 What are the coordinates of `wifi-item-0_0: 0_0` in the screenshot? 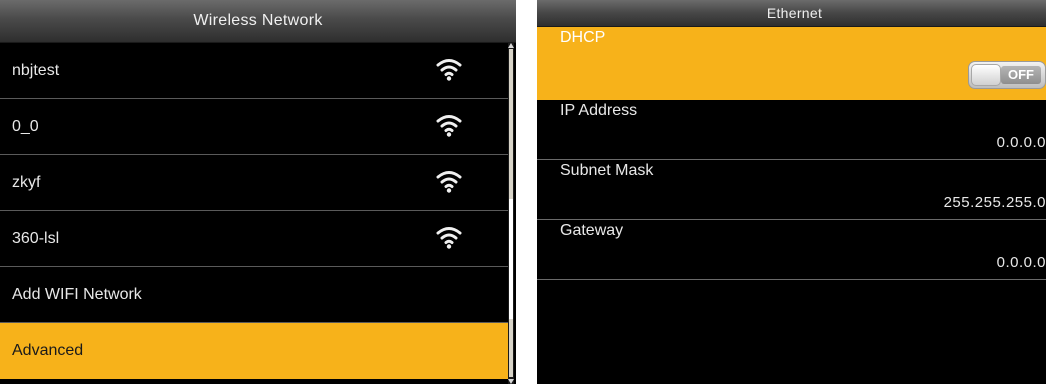 It's located at (254, 127).